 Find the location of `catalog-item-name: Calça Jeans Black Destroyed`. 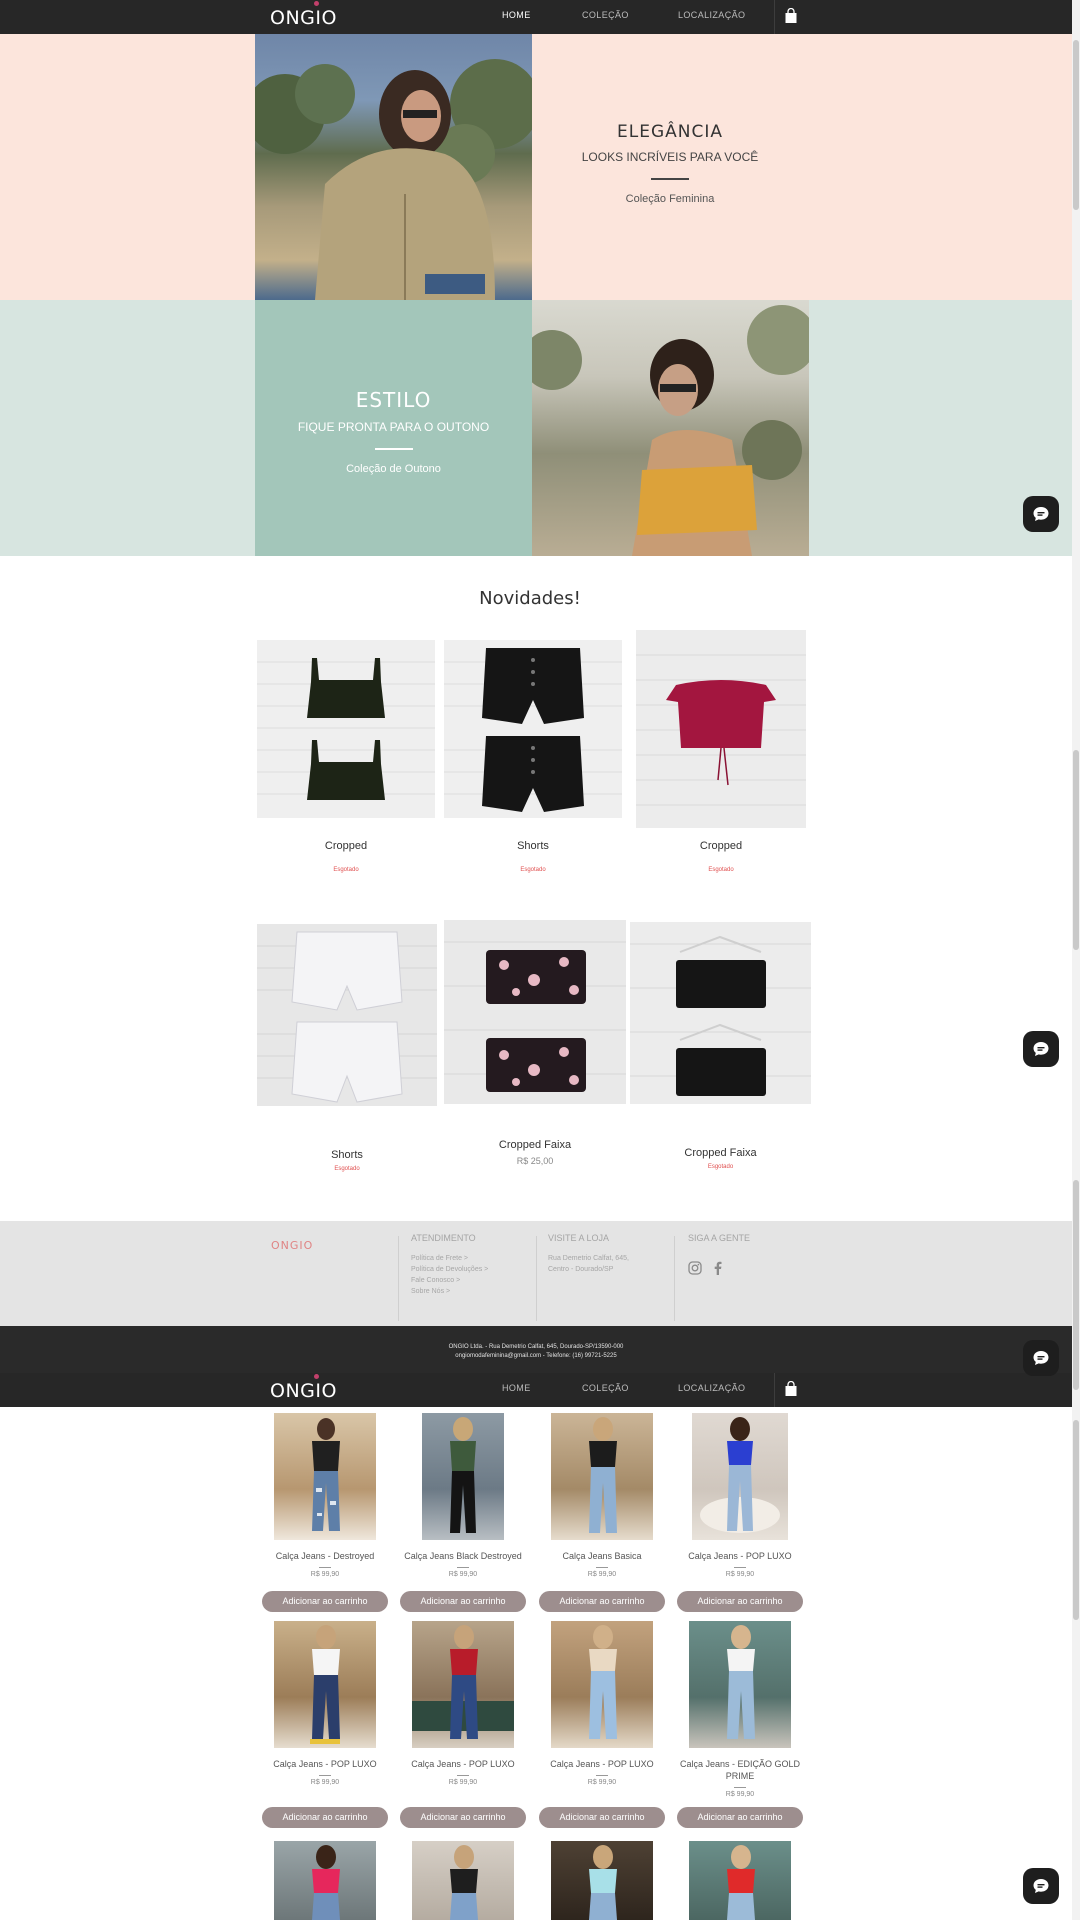

catalog-item-name: Calça Jeans Black Destroyed is located at coordinates (463, 1556).